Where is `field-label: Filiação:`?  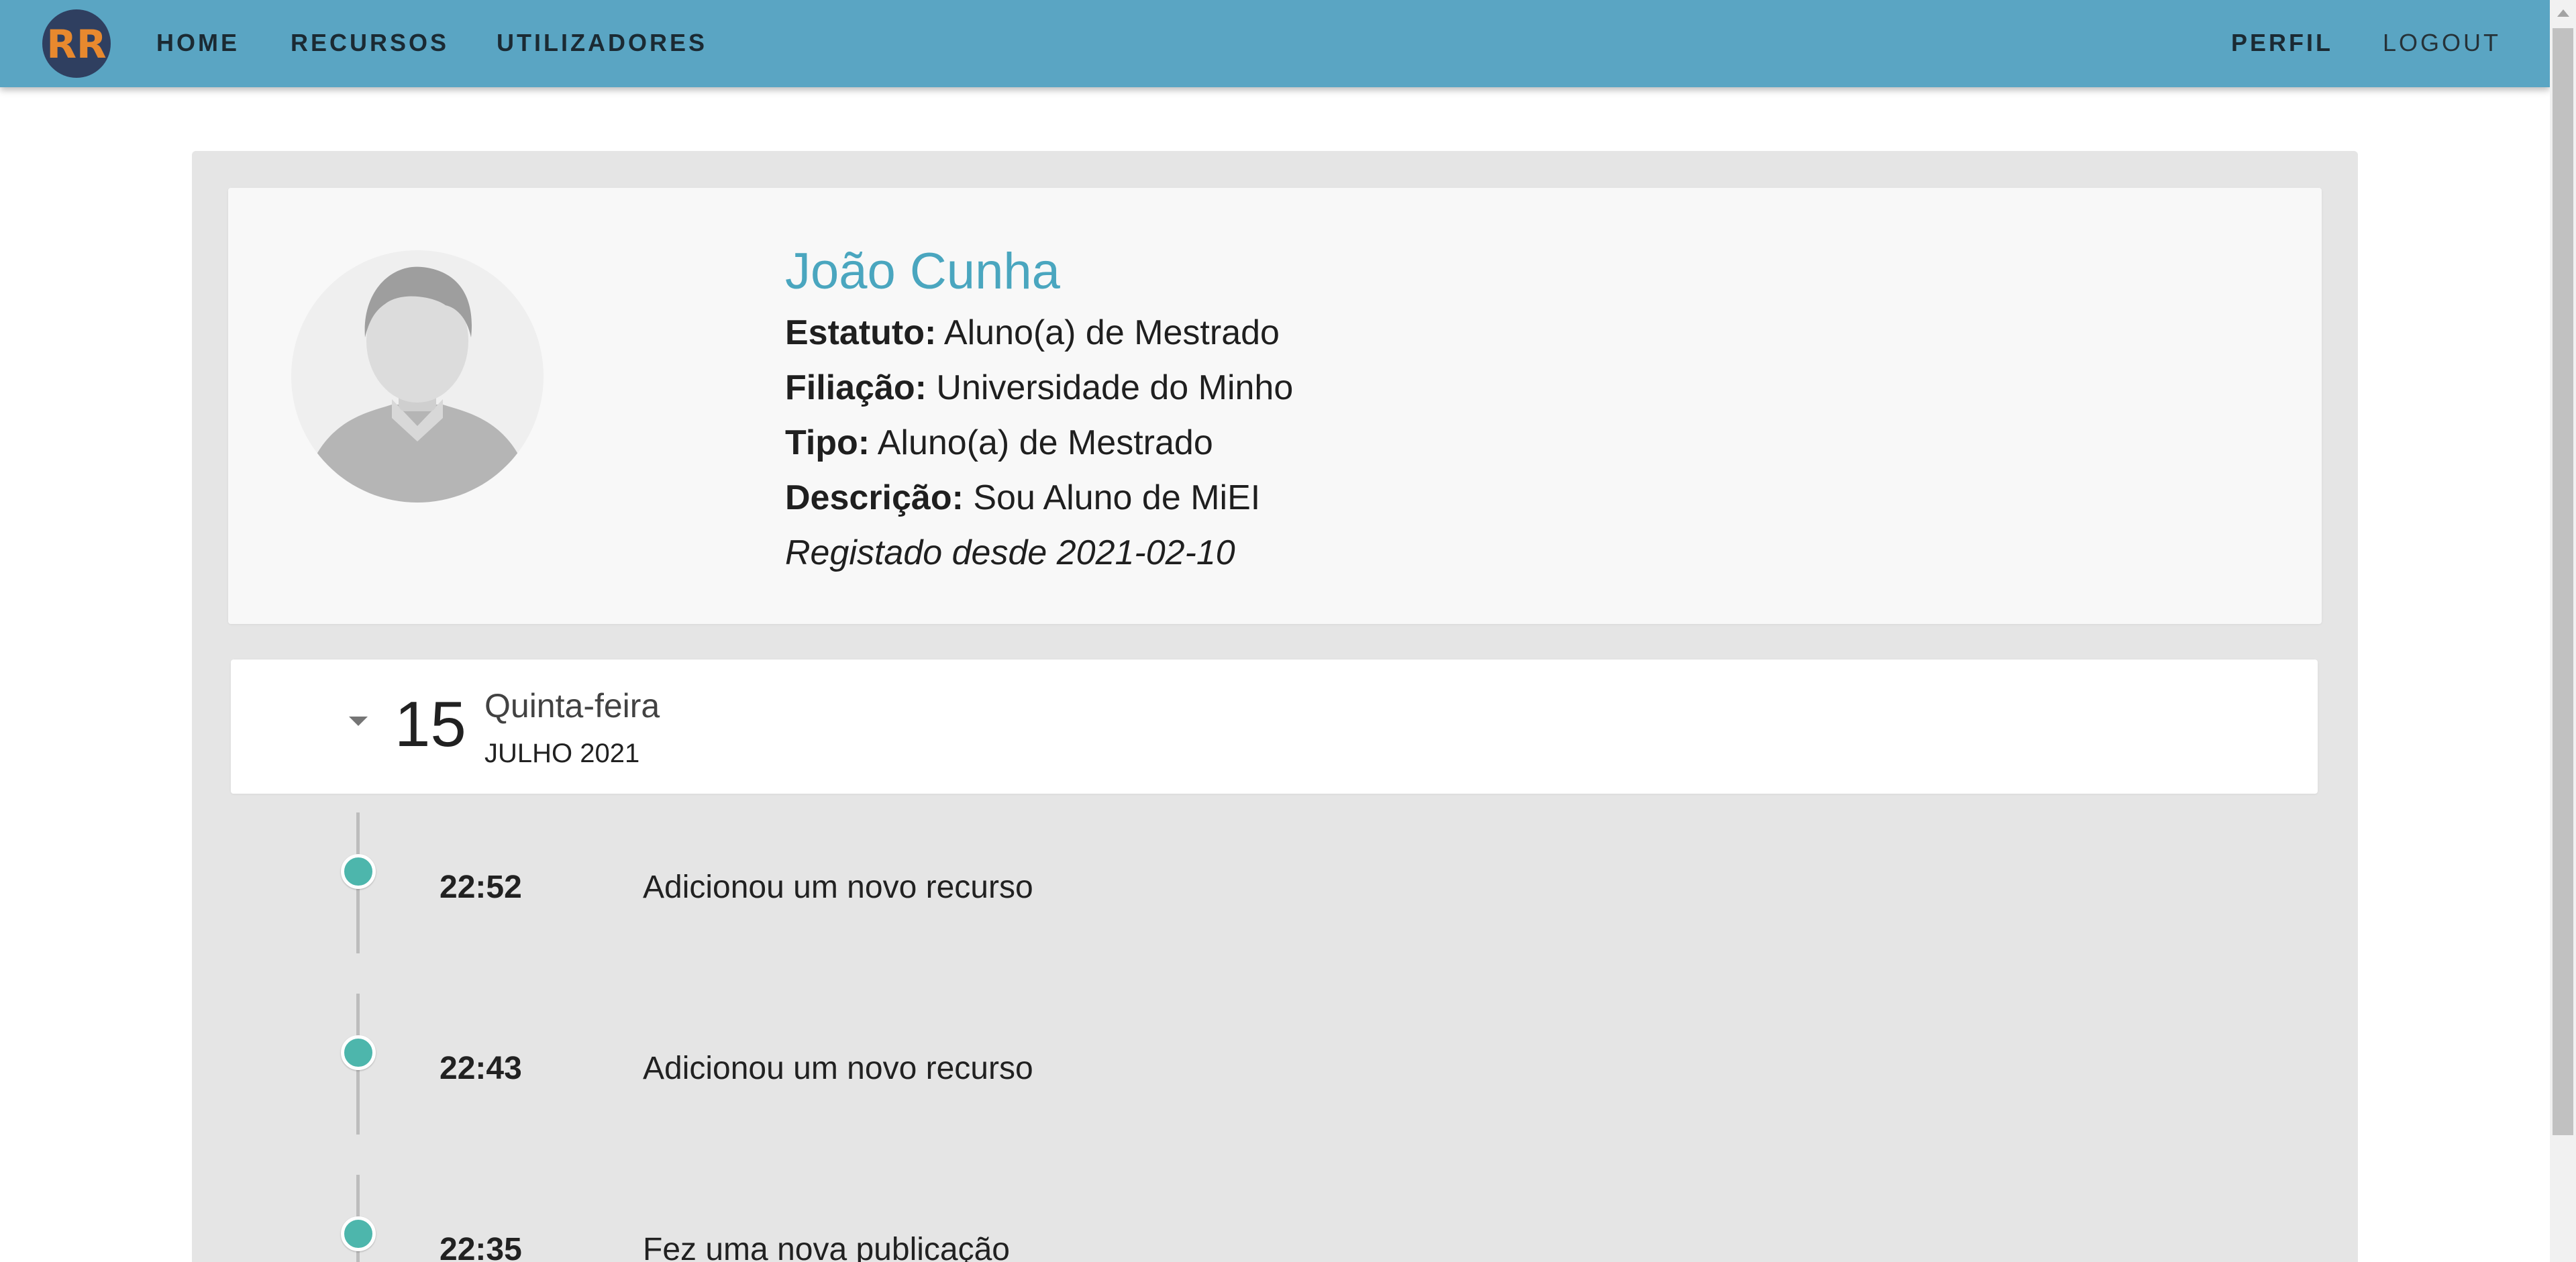 field-label: Filiação: is located at coordinates (856, 387).